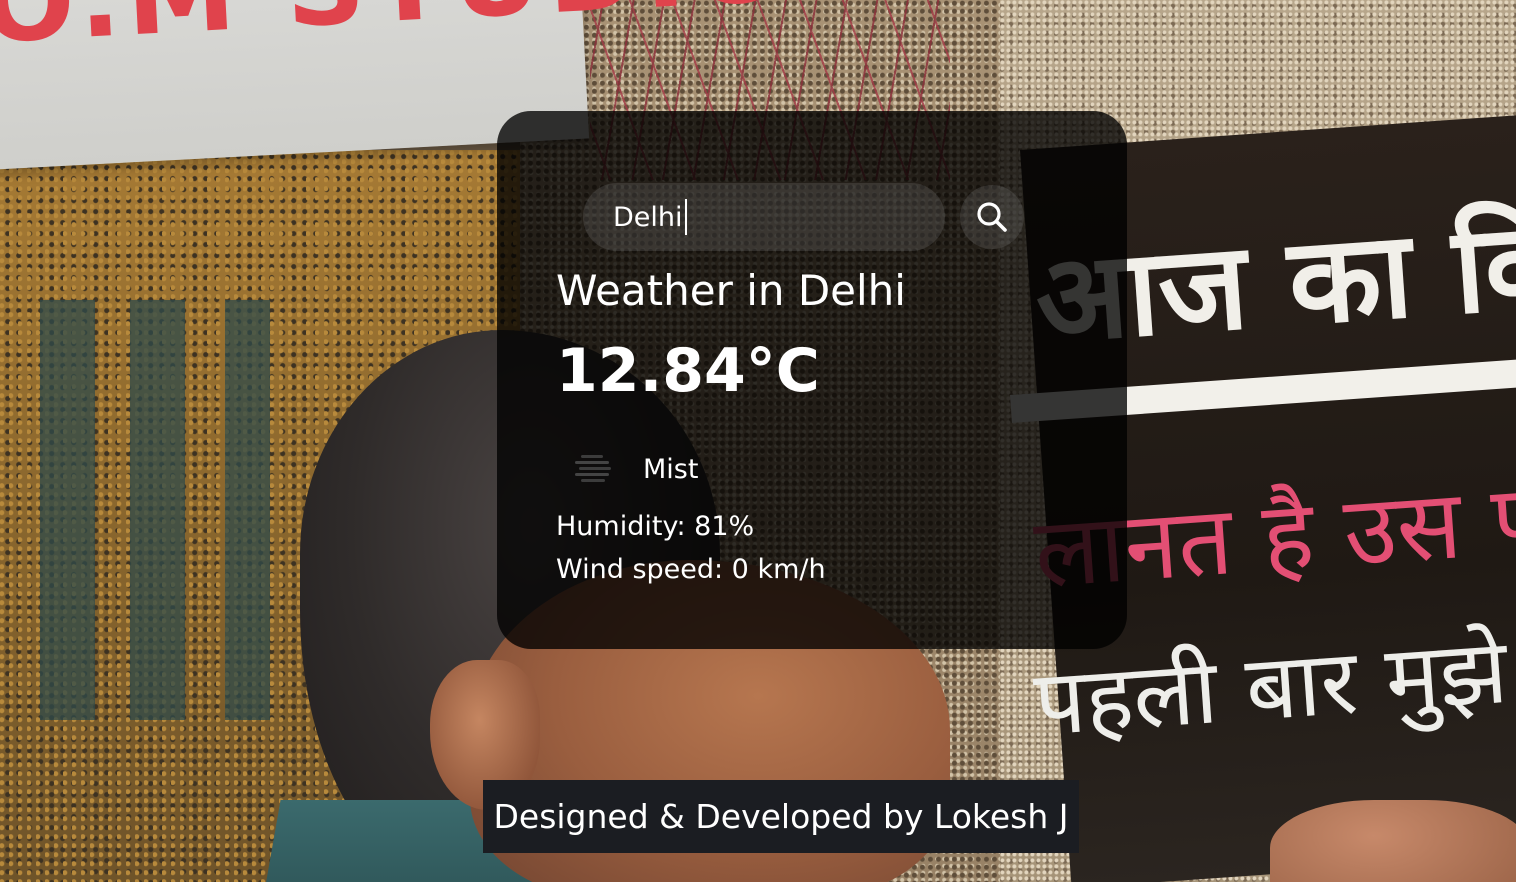  I want to click on background-painted-letters, so click(165, 510).